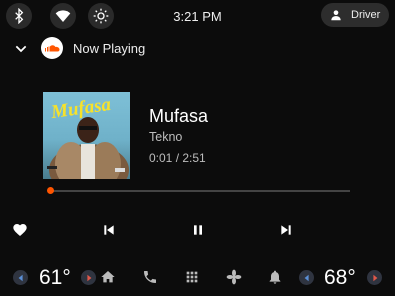 The width and height of the screenshot is (395, 296). I want to click on app-grid-button, so click(192, 277).